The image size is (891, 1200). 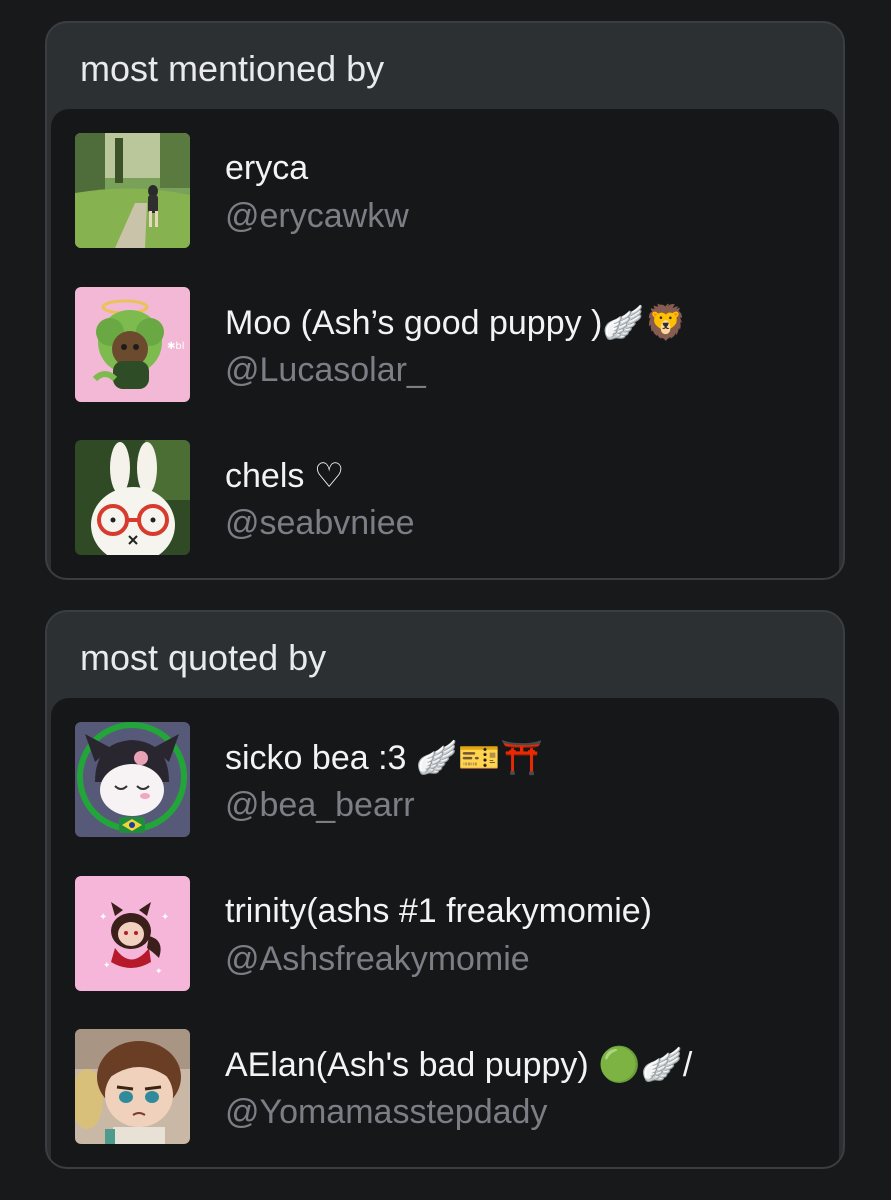 I want to click on user-handle: @Lucasolar_, so click(x=325, y=370).